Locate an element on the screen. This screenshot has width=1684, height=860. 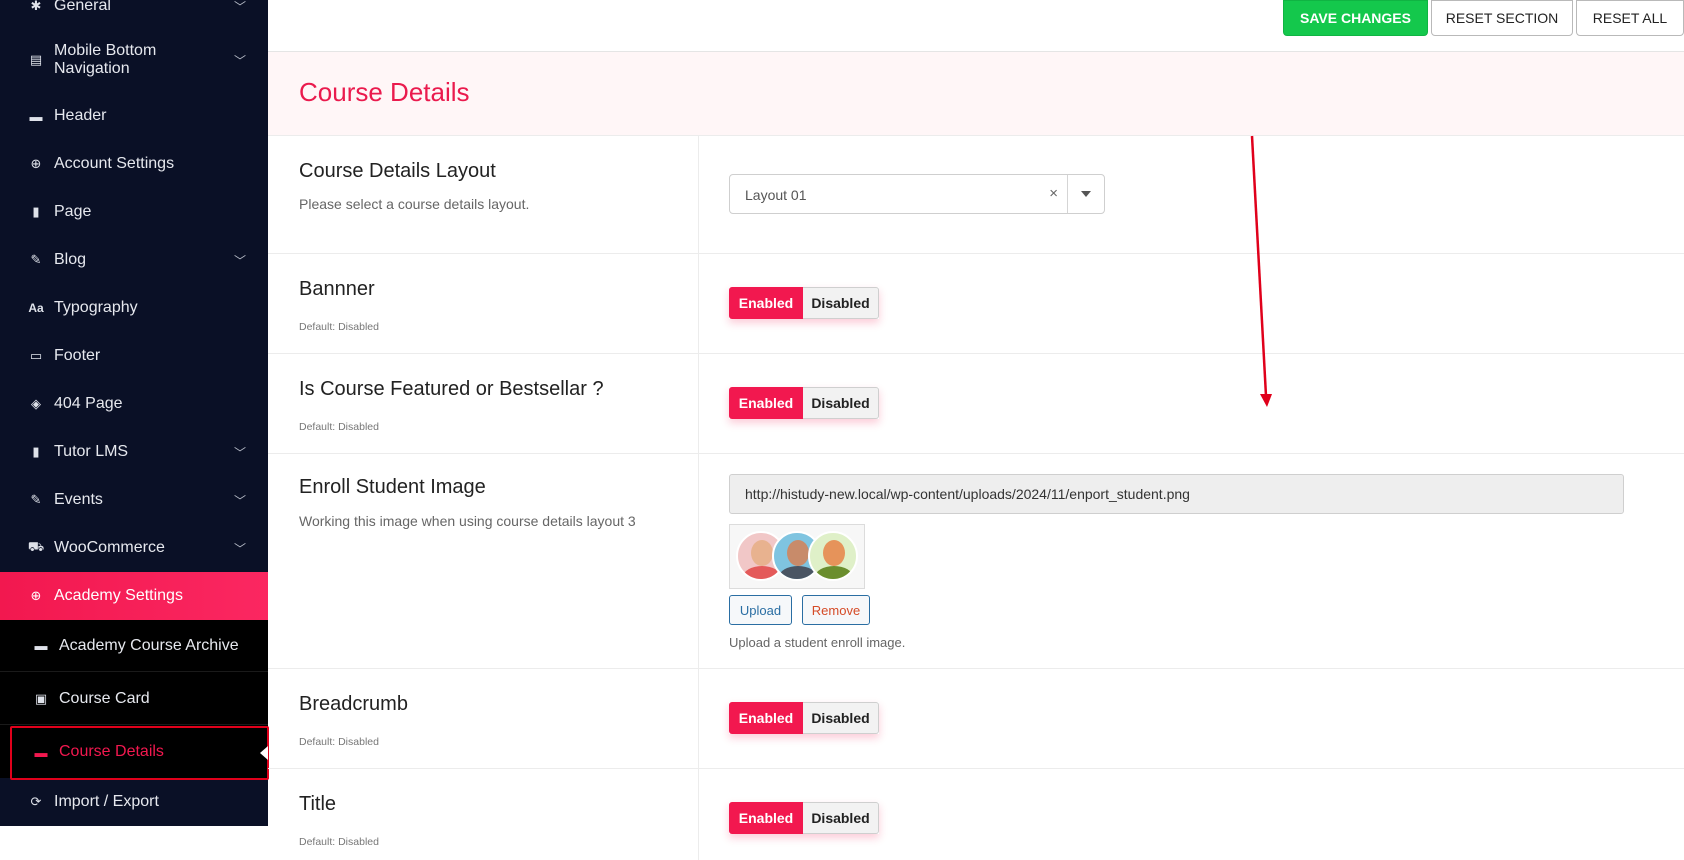
sidebar-item-label: Account Settings is located at coordinates (114, 163).